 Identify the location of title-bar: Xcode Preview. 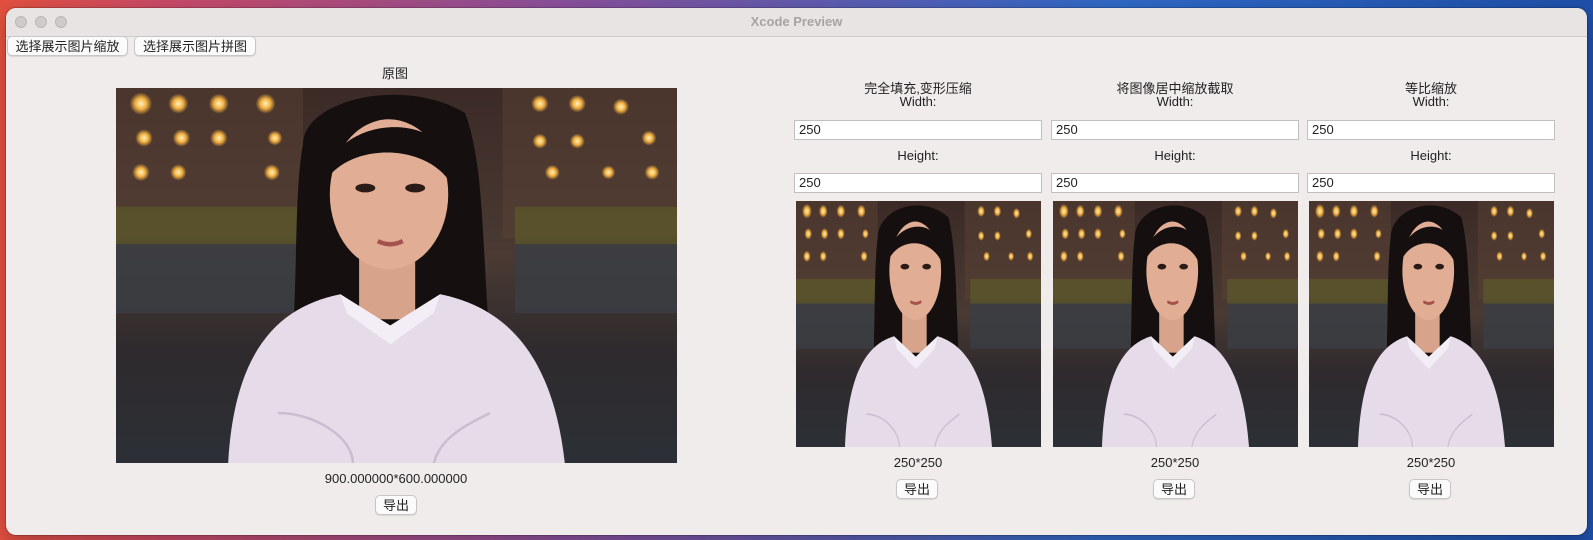
(796, 22).